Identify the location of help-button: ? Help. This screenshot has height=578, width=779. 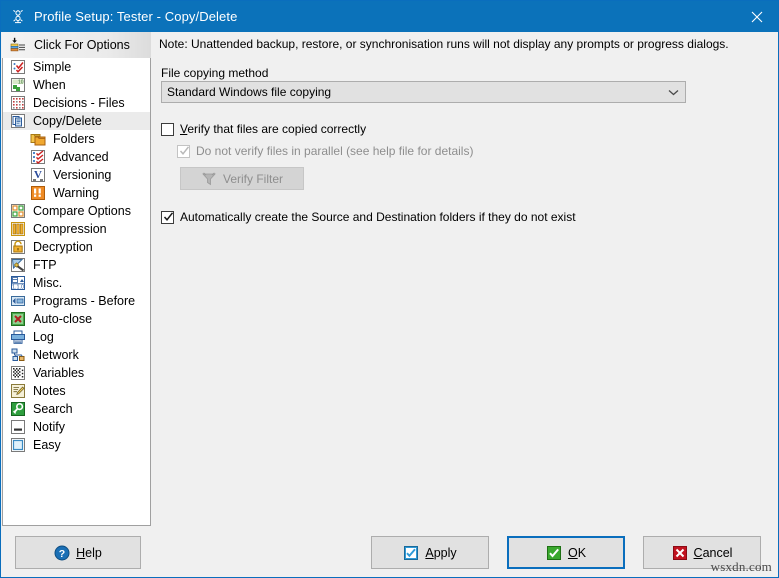
(78, 552).